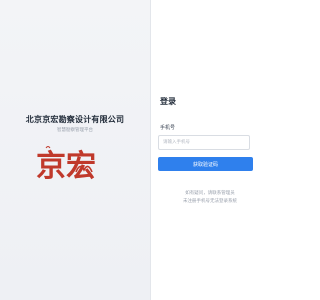 The height and width of the screenshot is (300, 320). I want to click on login-title: 登录, so click(168, 101).